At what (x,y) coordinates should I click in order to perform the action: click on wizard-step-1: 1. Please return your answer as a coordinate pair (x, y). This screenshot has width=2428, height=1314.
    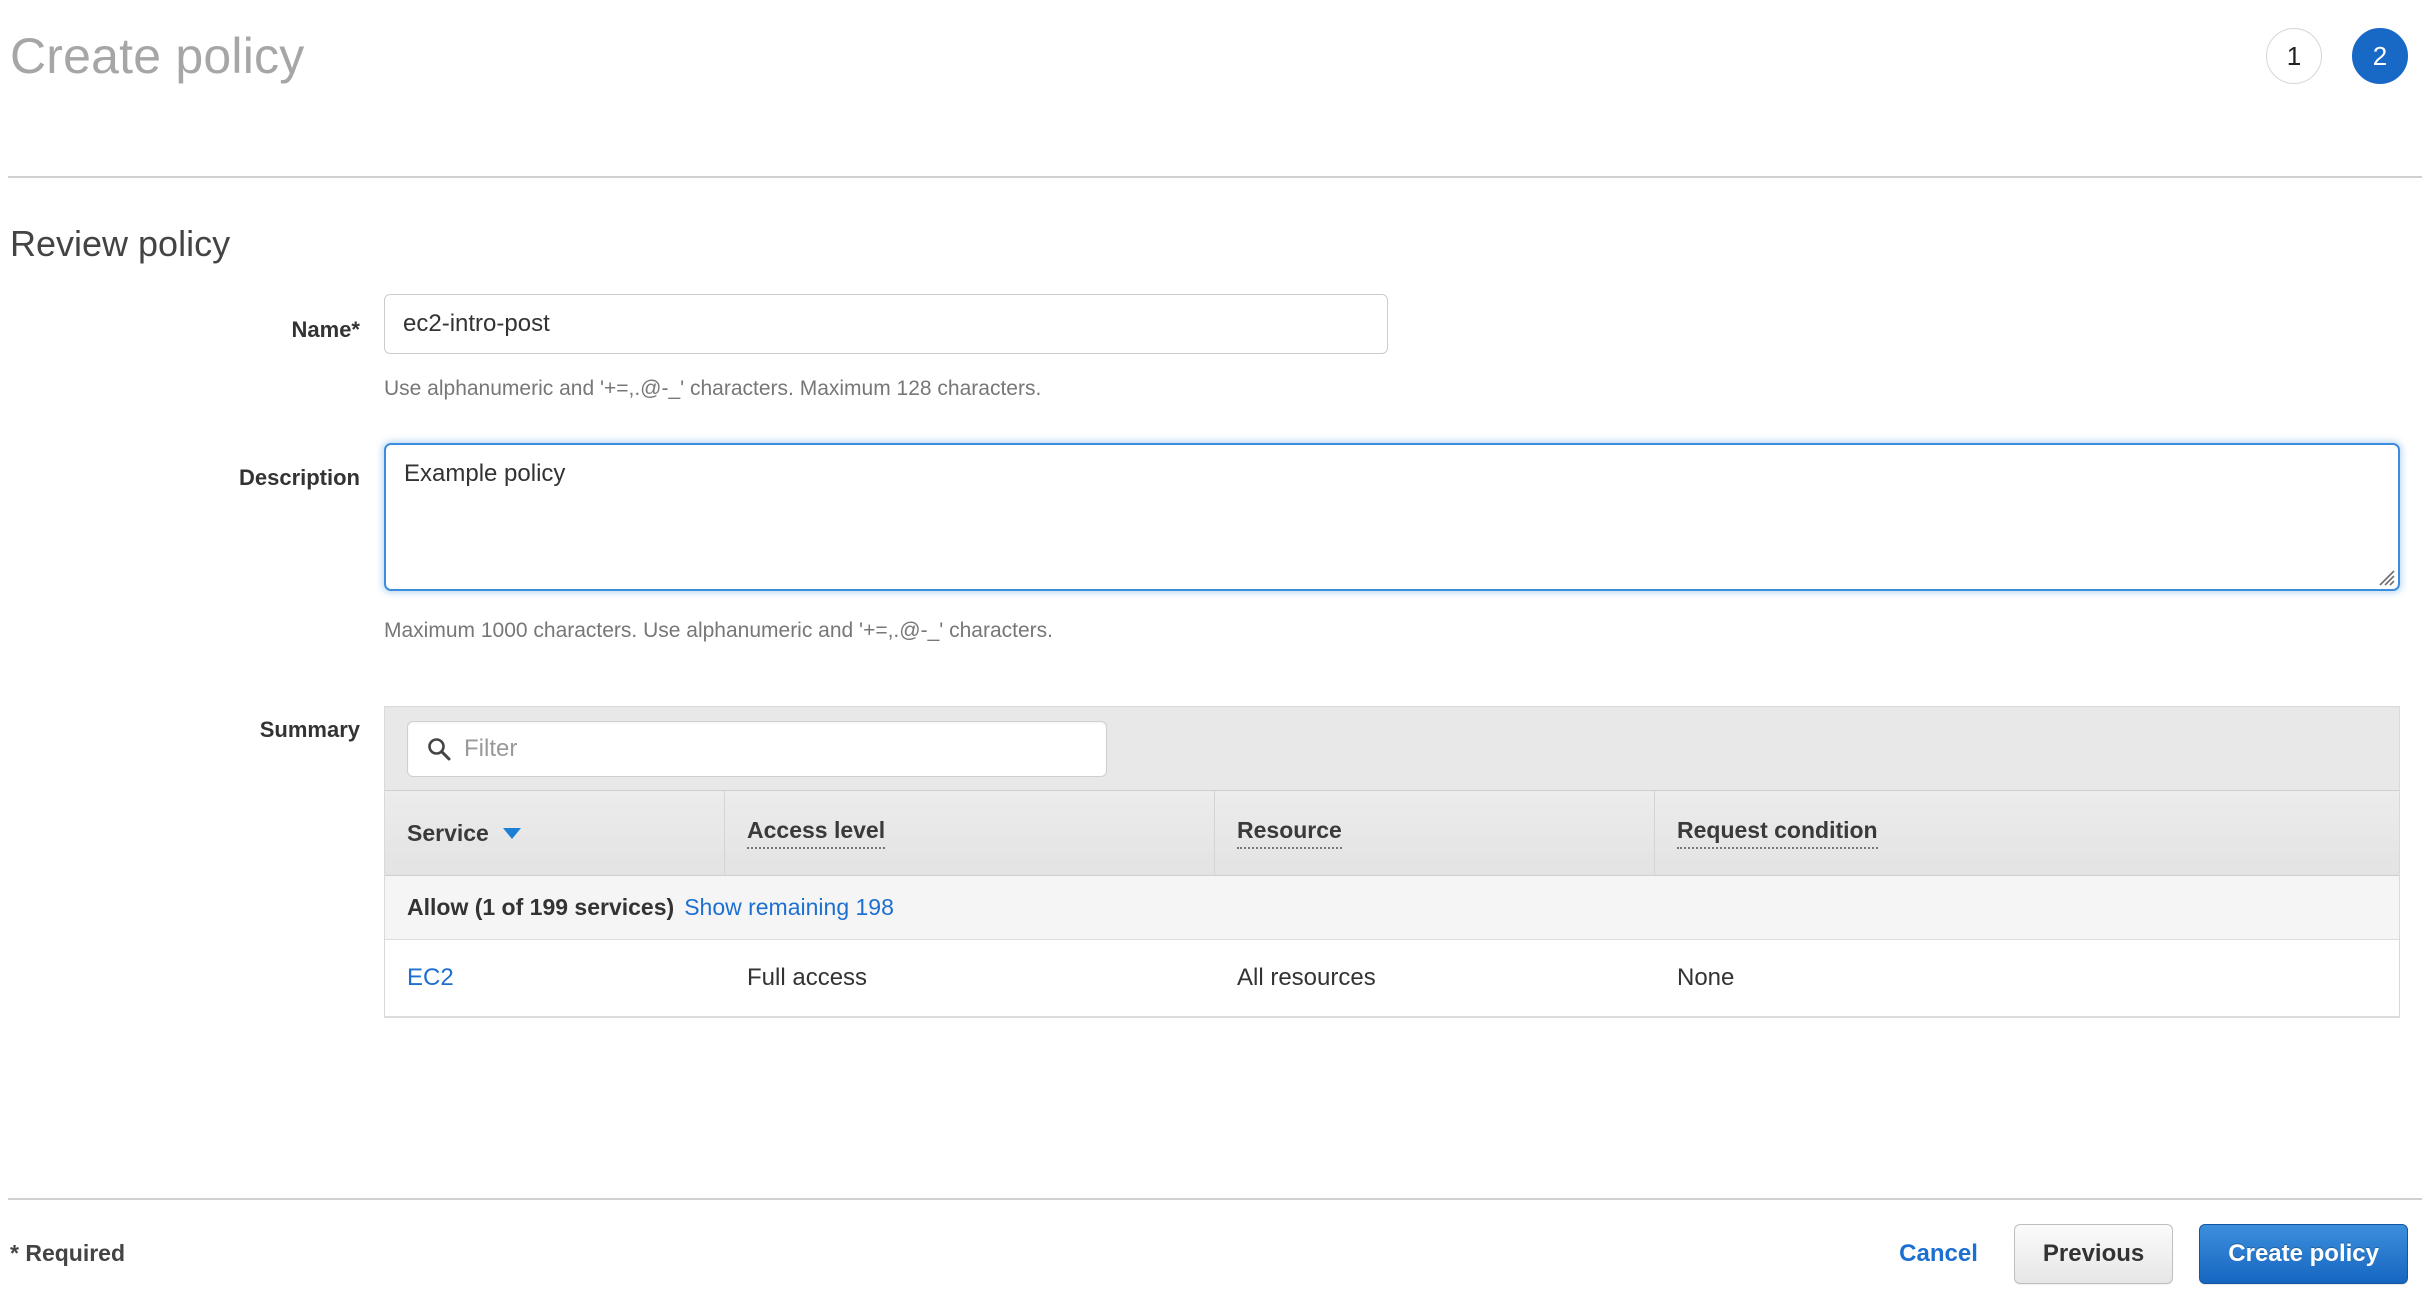
    Looking at the image, I should click on (2294, 56).